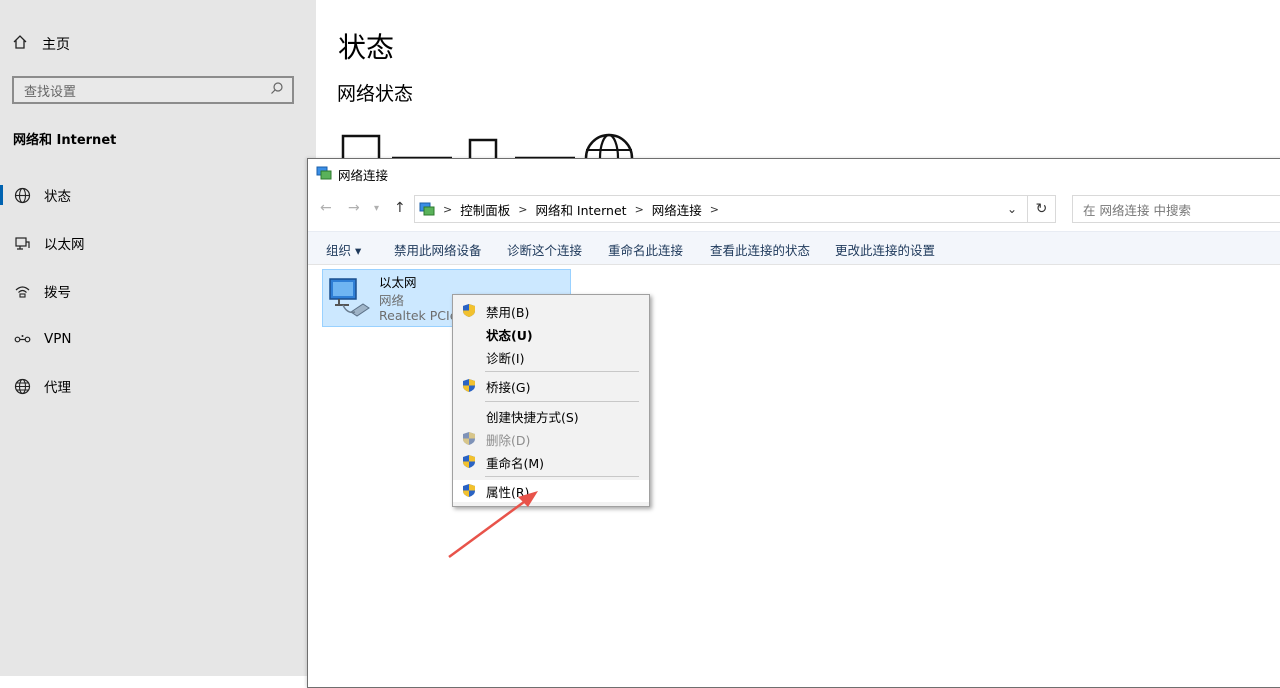 Image resolution: width=1280 pixels, height=688 pixels. Describe the element at coordinates (551, 462) in the screenshot. I see `menu-item-rename: 重命名(M)` at that location.